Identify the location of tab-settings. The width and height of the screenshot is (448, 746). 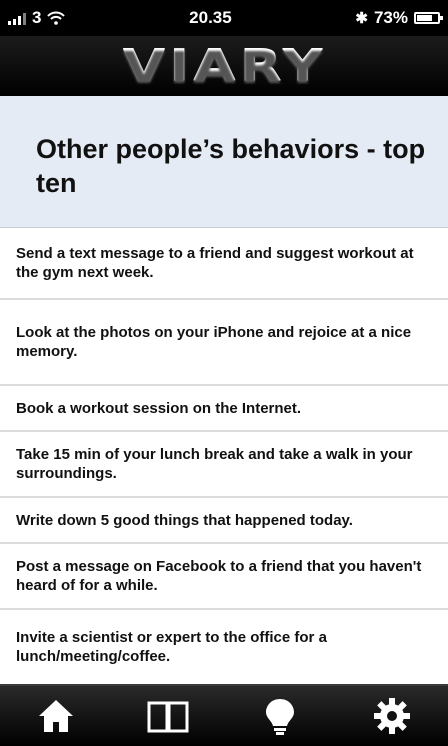
(392, 716).